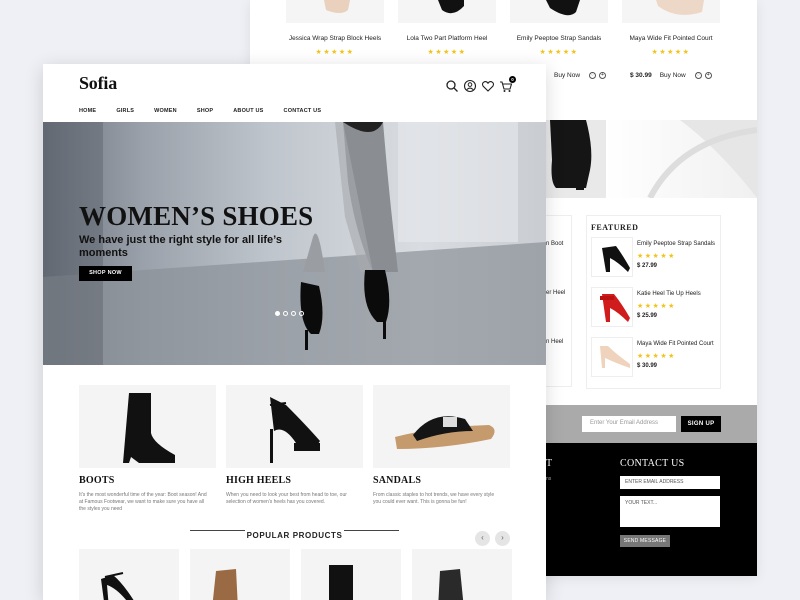 This screenshot has height=600, width=800. What do you see at coordinates (303, 111) in the screenshot?
I see `nav-item-contact-us: CONTACT US` at bounding box center [303, 111].